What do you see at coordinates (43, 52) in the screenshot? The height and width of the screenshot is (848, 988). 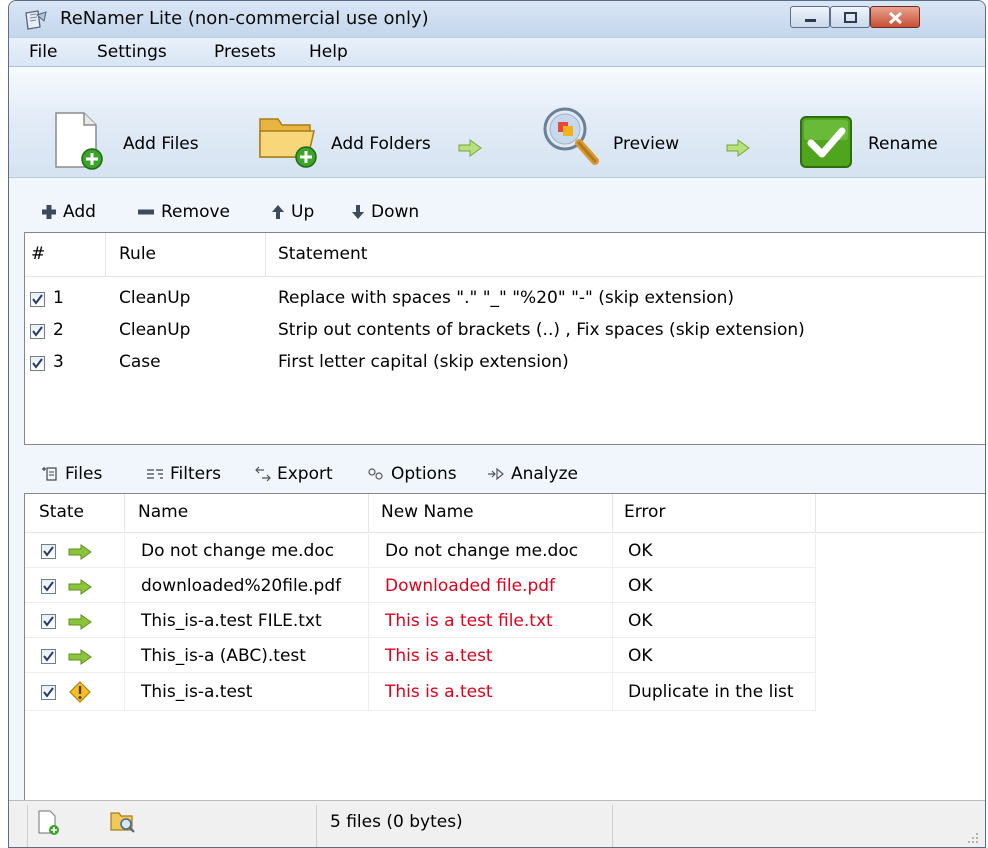 I see `menu-file: File` at bounding box center [43, 52].